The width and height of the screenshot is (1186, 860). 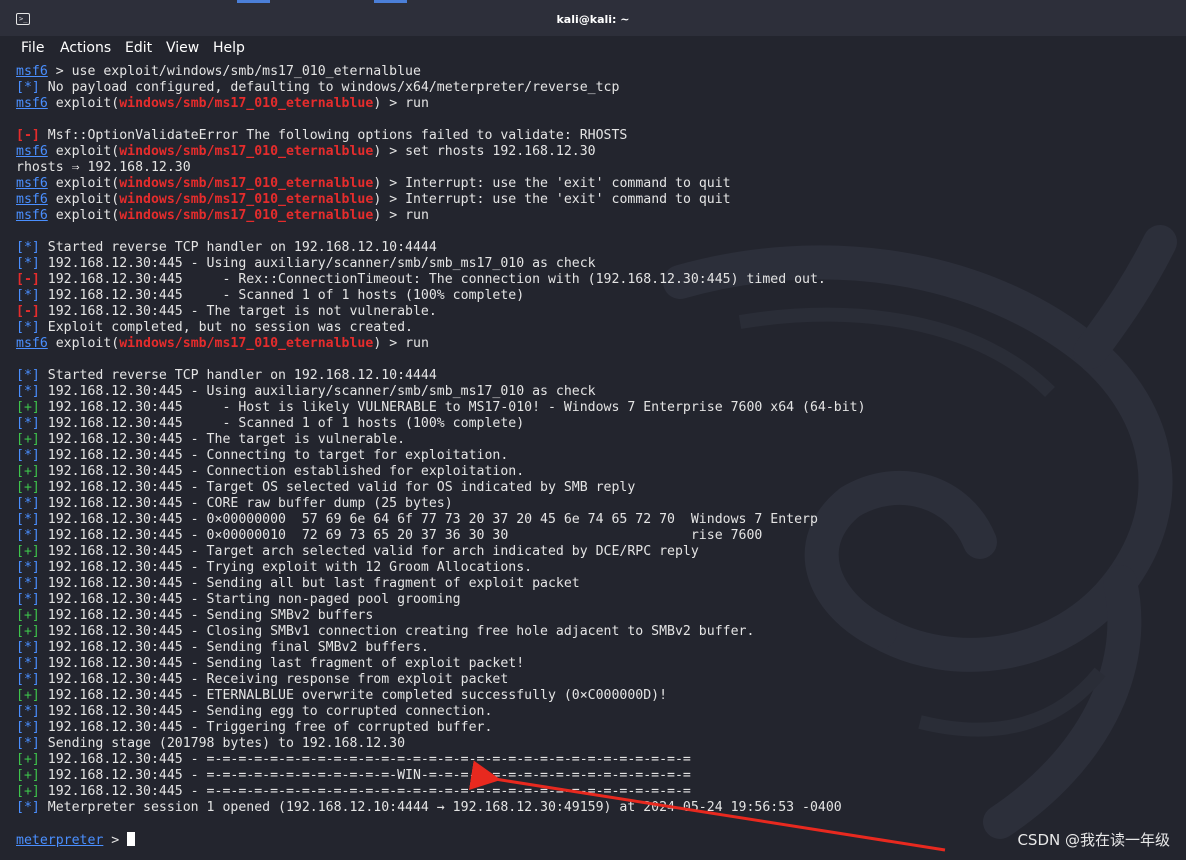 I want to click on menu-help: Help, so click(x=229, y=48).